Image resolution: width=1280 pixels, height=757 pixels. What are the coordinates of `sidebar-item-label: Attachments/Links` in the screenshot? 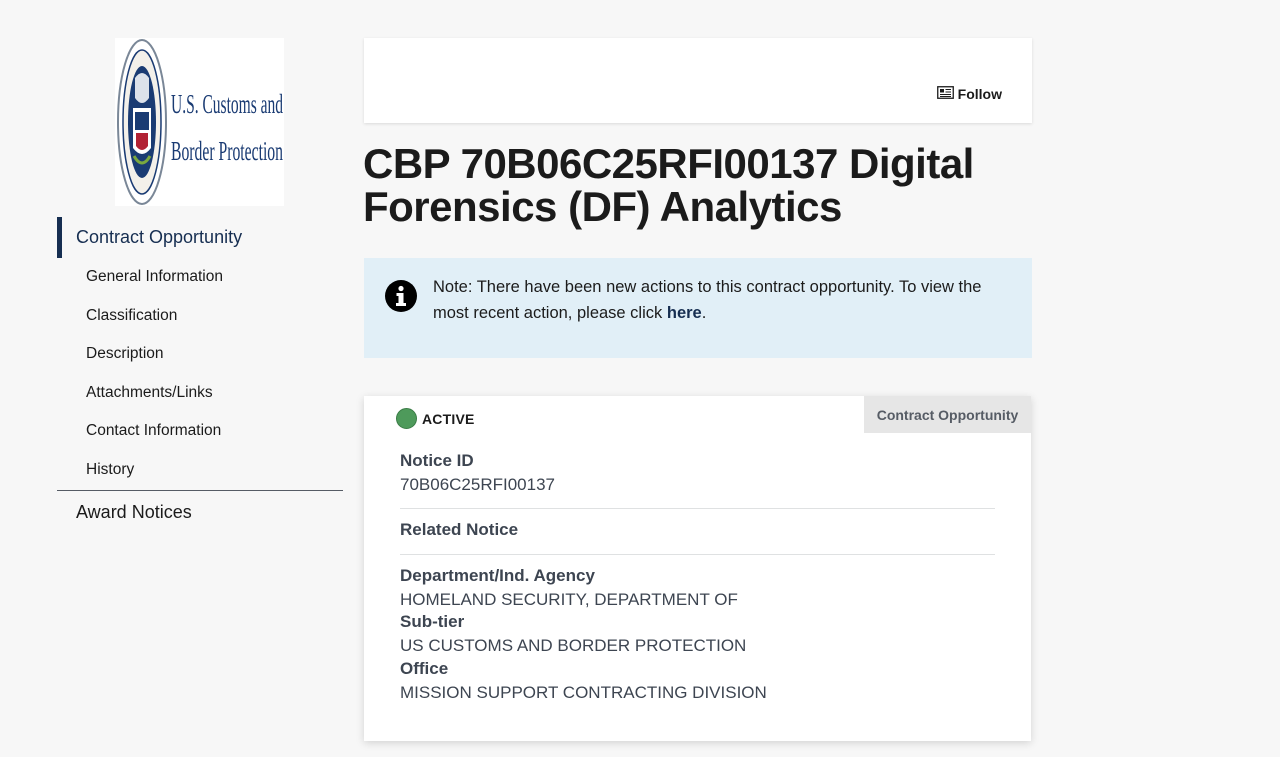 It's located at (149, 392).